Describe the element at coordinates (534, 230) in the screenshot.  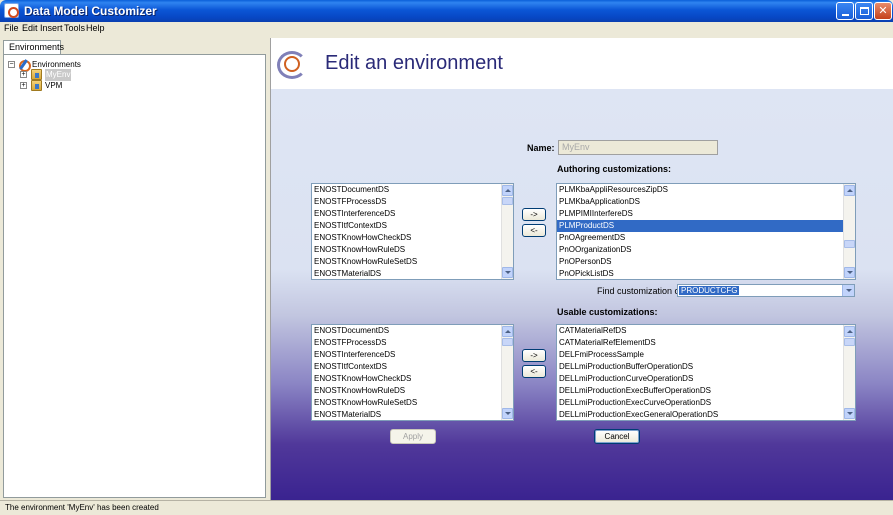
I see `remove-authoring-button: <-` at that location.